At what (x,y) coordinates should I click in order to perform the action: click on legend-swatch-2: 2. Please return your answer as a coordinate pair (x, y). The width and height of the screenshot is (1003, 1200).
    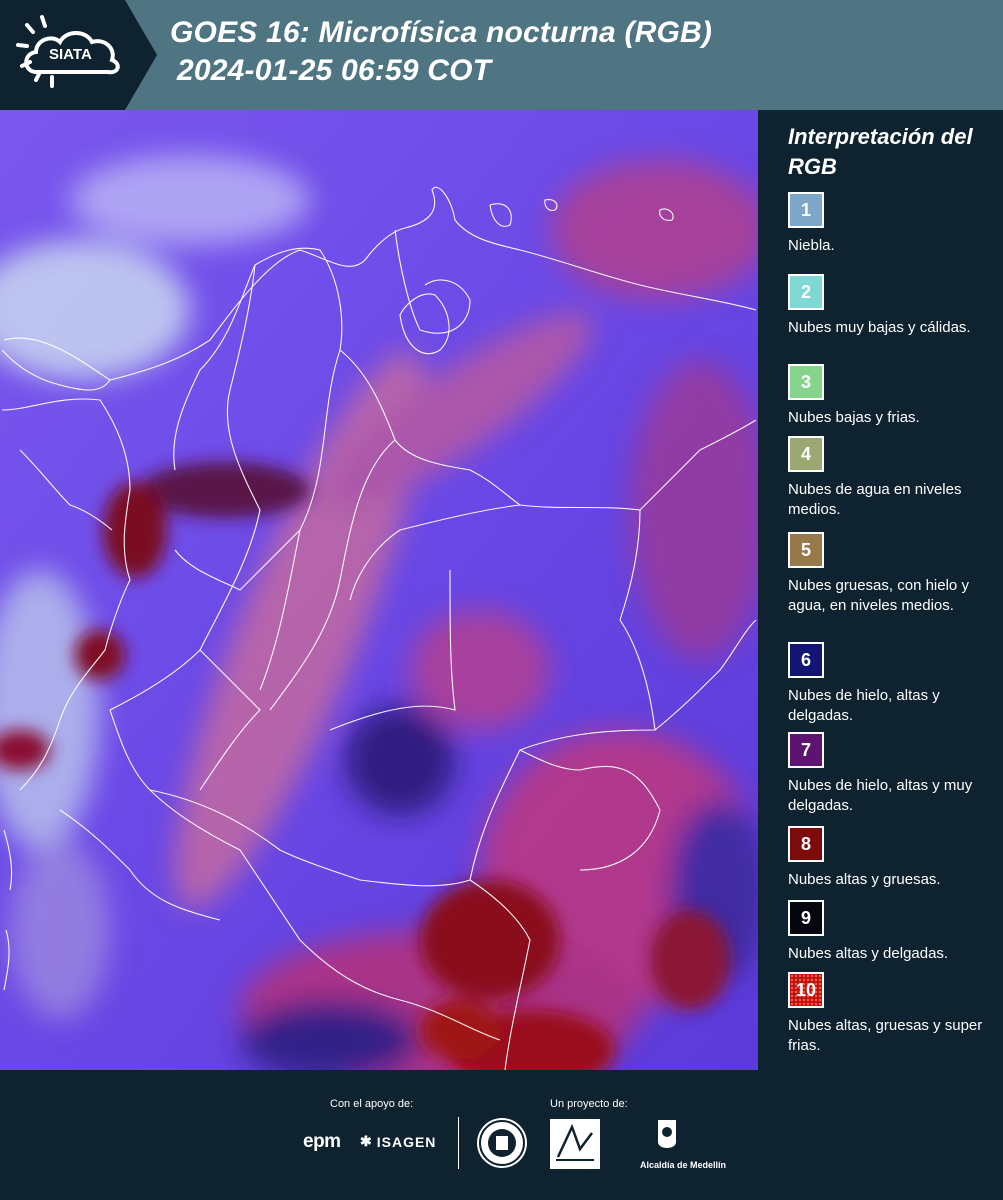
    Looking at the image, I should click on (806, 292).